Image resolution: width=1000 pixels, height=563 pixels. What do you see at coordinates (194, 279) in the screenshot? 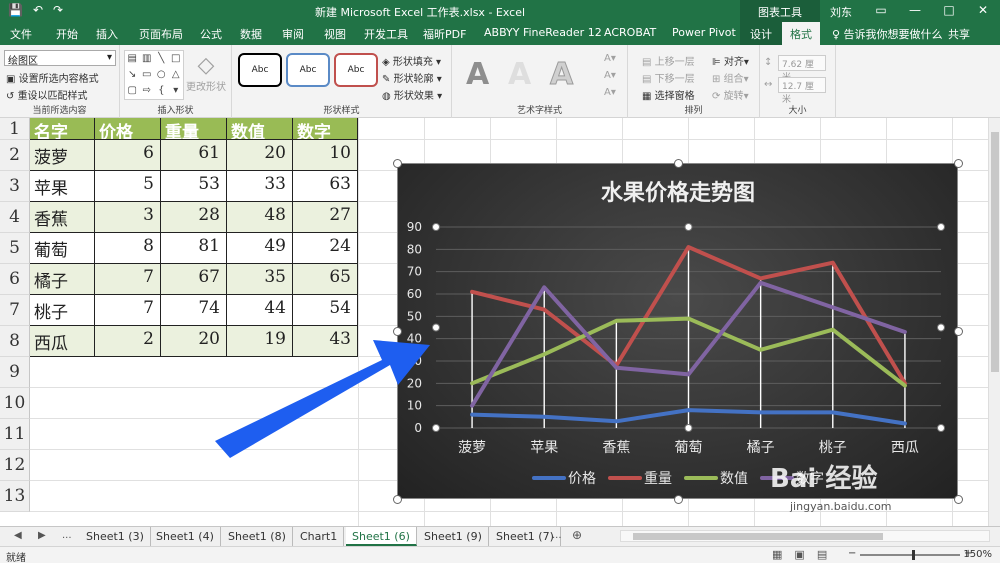
I see `value-cell: 67` at bounding box center [194, 279].